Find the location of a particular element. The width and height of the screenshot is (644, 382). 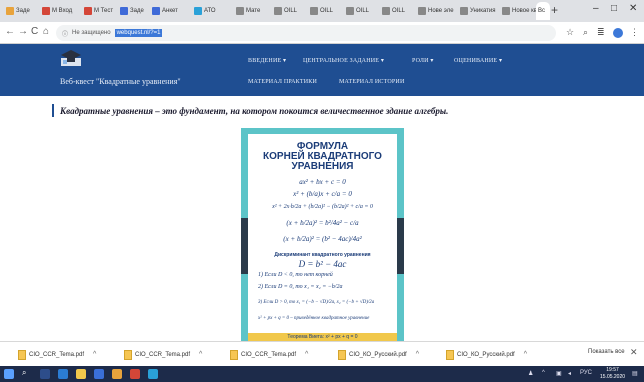

minimize-button: – is located at coordinates (596, 8).